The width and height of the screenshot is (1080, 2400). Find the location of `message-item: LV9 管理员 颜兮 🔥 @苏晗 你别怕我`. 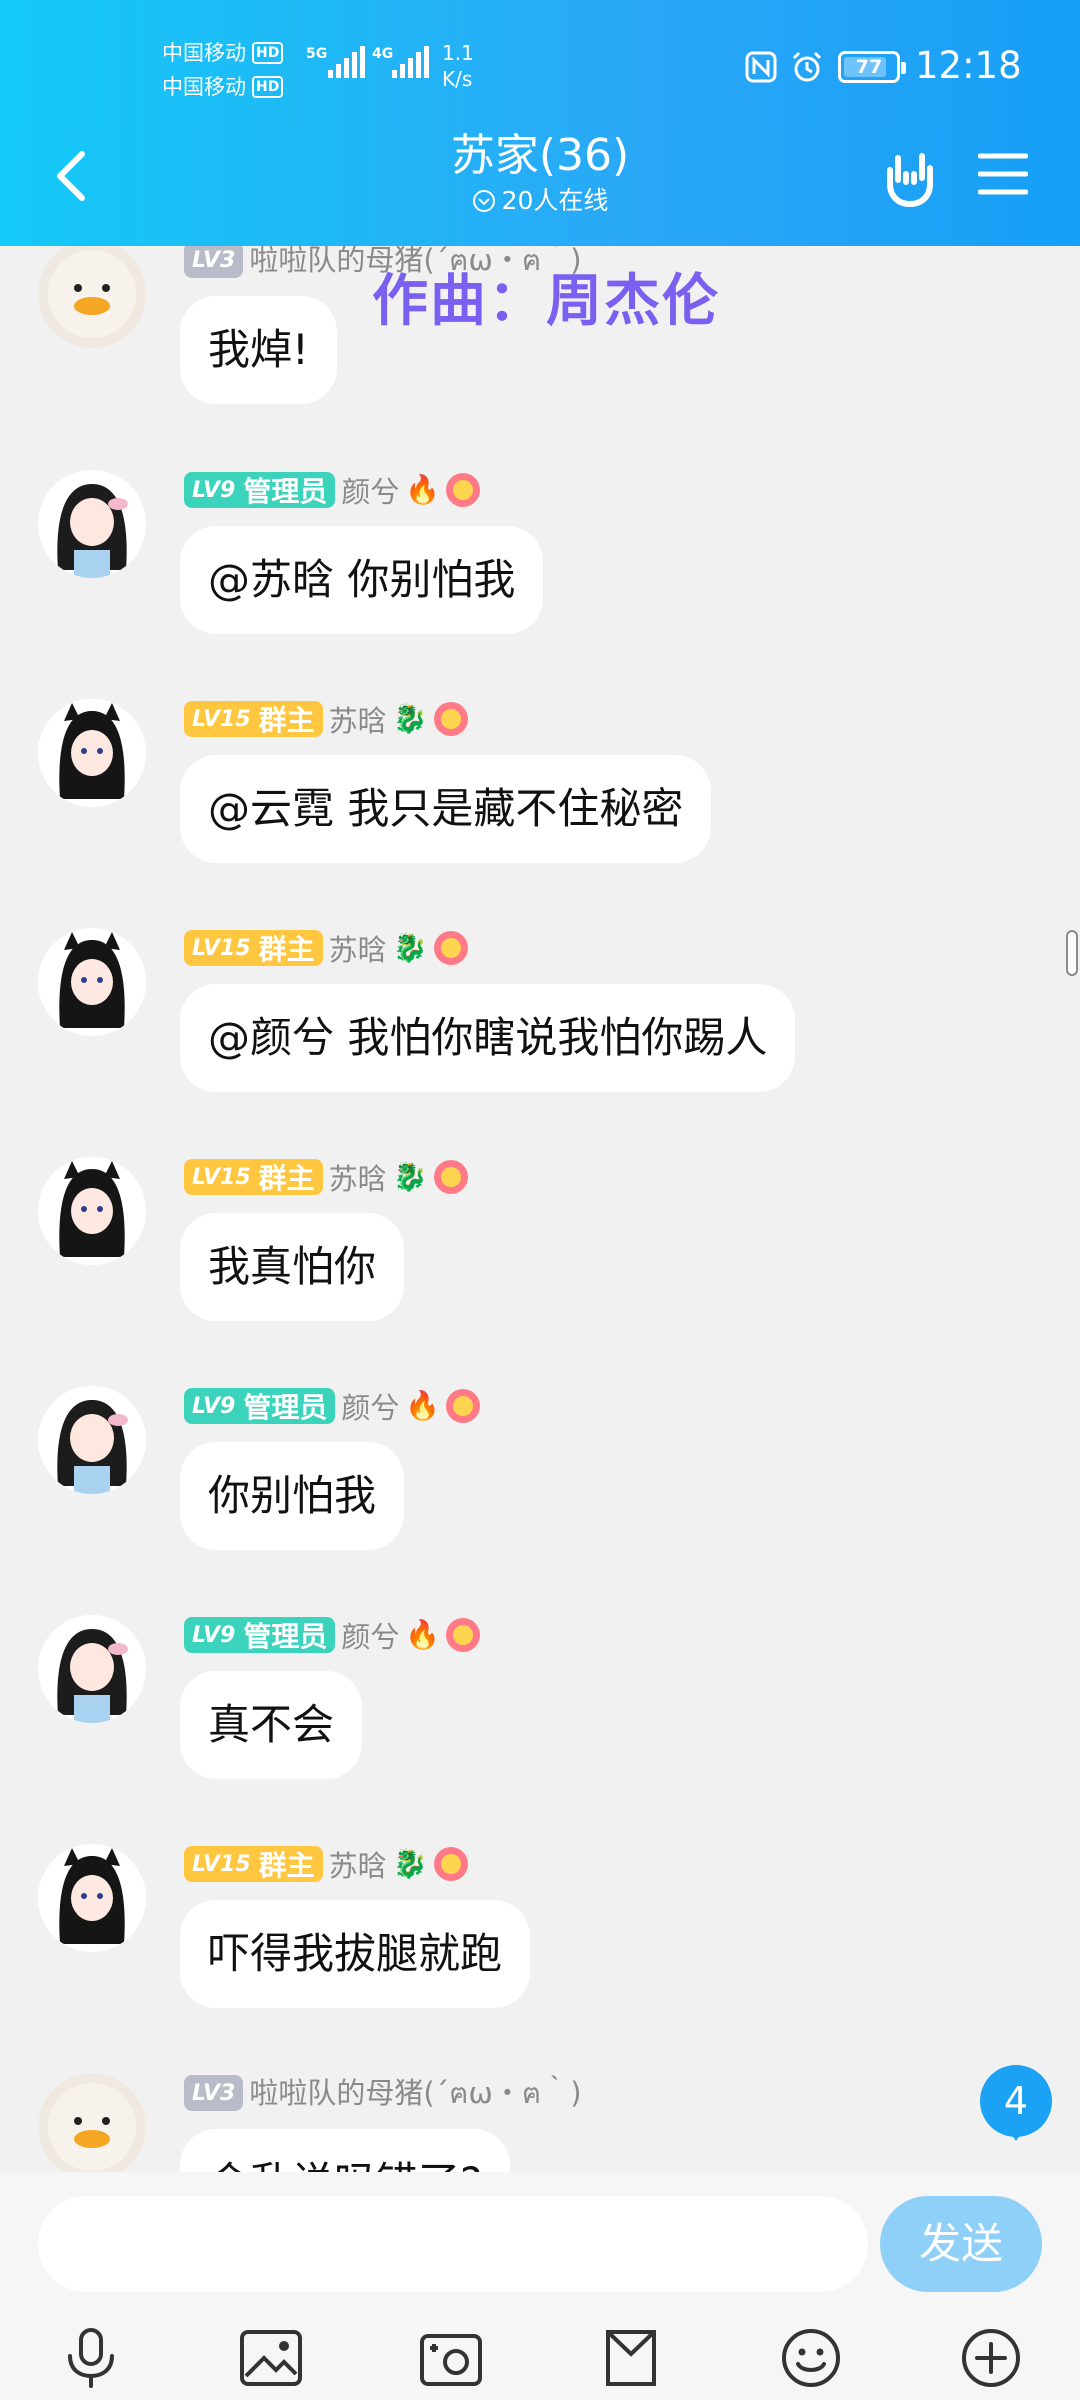

message-item: LV9 管理员 颜兮 🔥 @苏晗 你别怕我 is located at coordinates (540, 585).